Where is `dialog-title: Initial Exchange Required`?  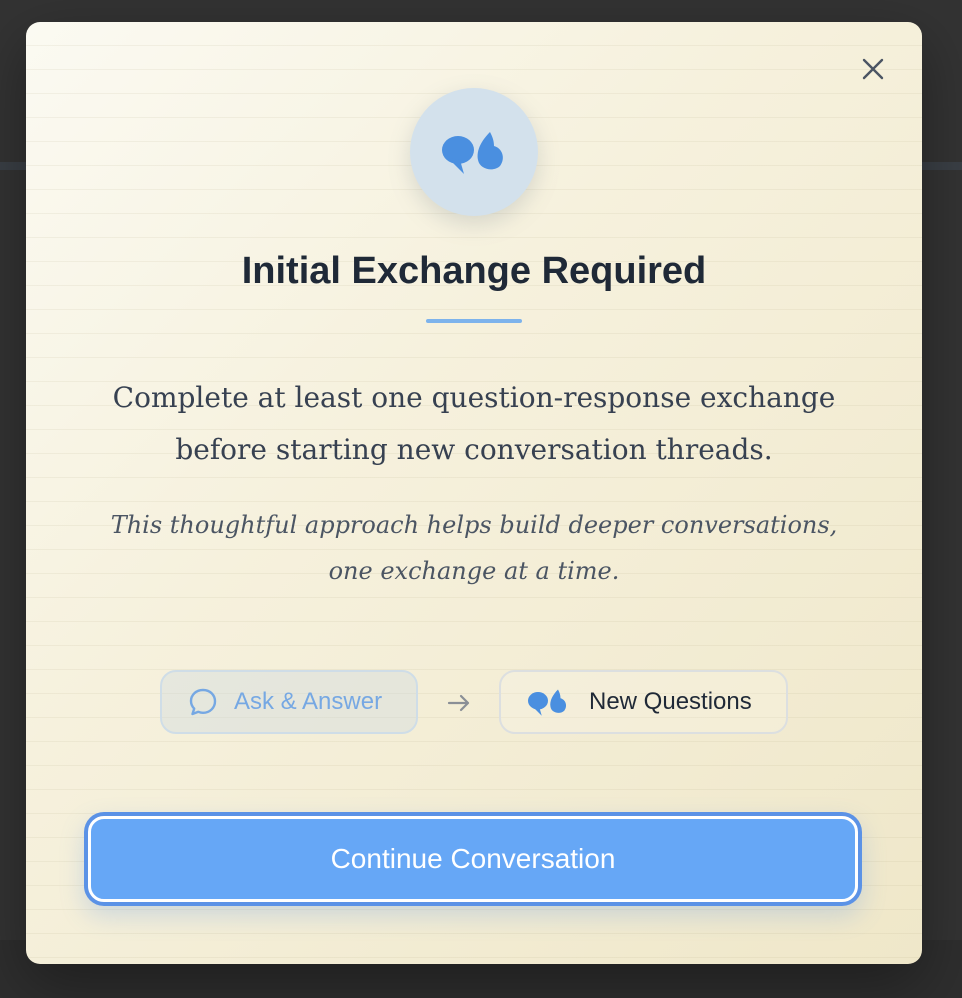 dialog-title: Initial Exchange Required is located at coordinates (474, 271).